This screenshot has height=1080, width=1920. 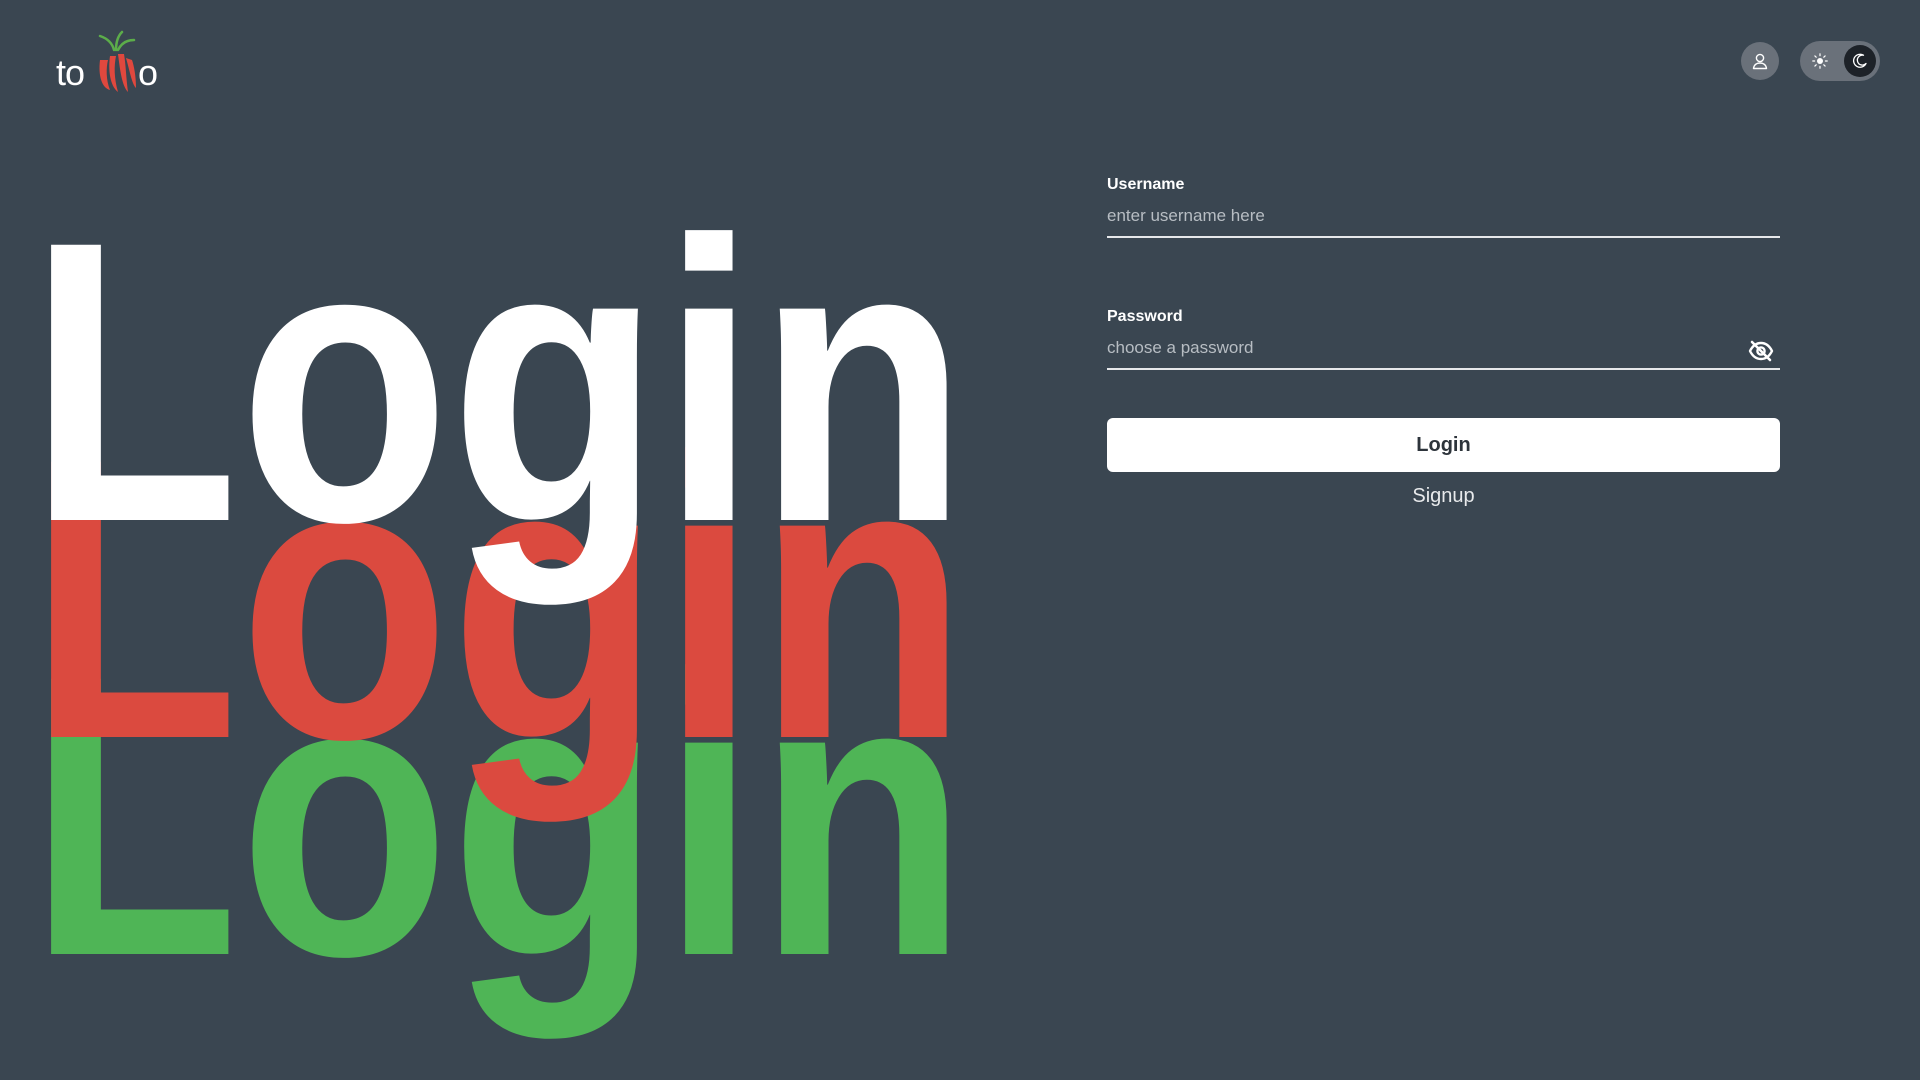 What do you see at coordinates (1820, 61) in the screenshot?
I see `sun-icon` at bounding box center [1820, 61].